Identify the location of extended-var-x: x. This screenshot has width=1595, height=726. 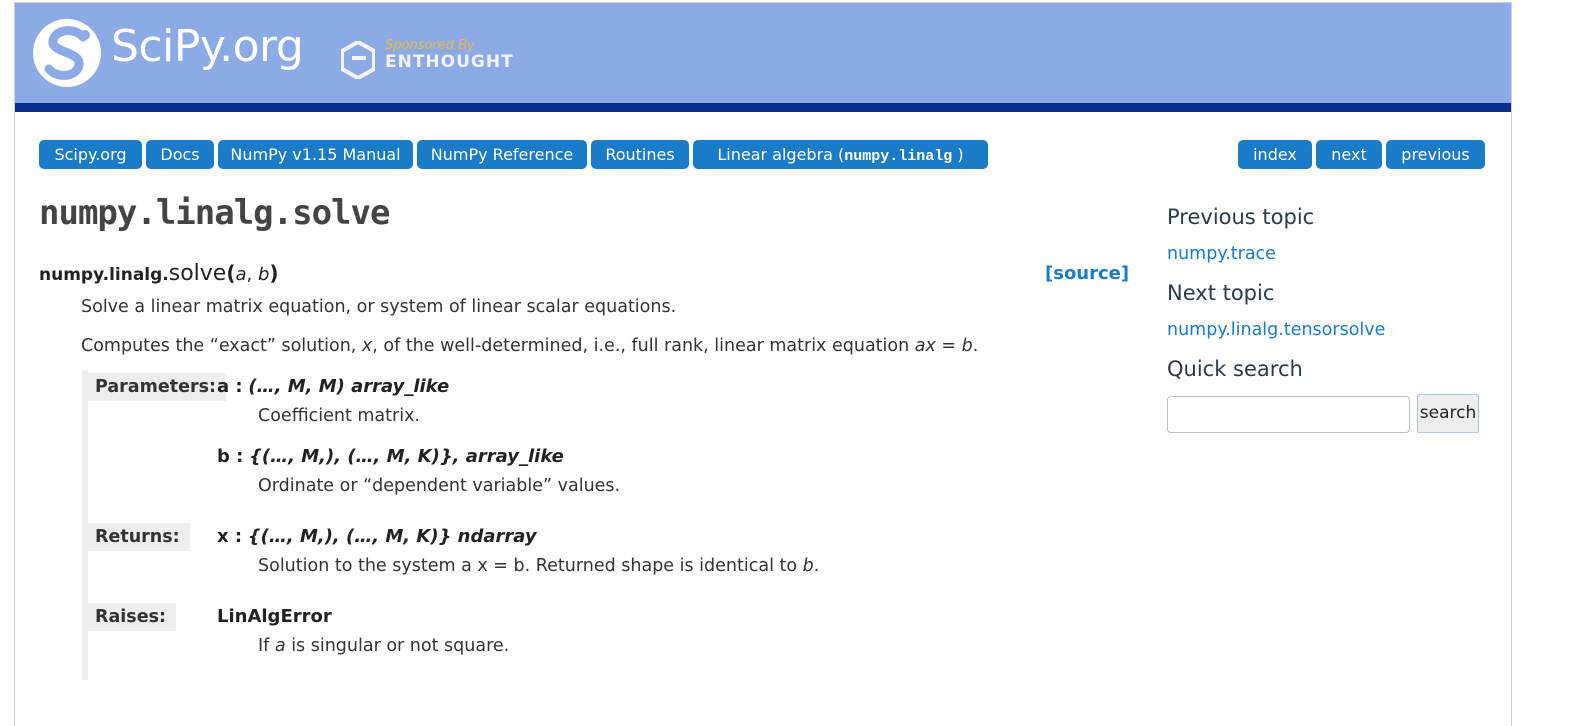
(367, 346).